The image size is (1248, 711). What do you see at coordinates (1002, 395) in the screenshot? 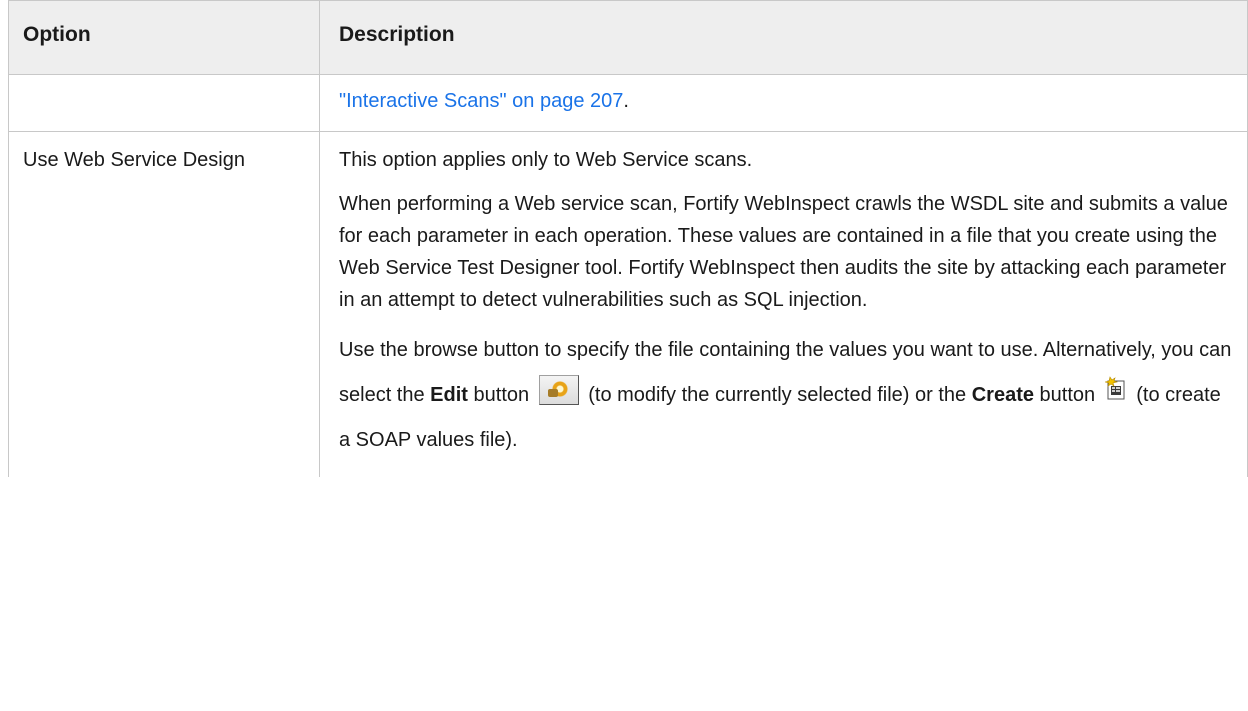
I see `create-label: Create` at bounding box center [1002, 395].